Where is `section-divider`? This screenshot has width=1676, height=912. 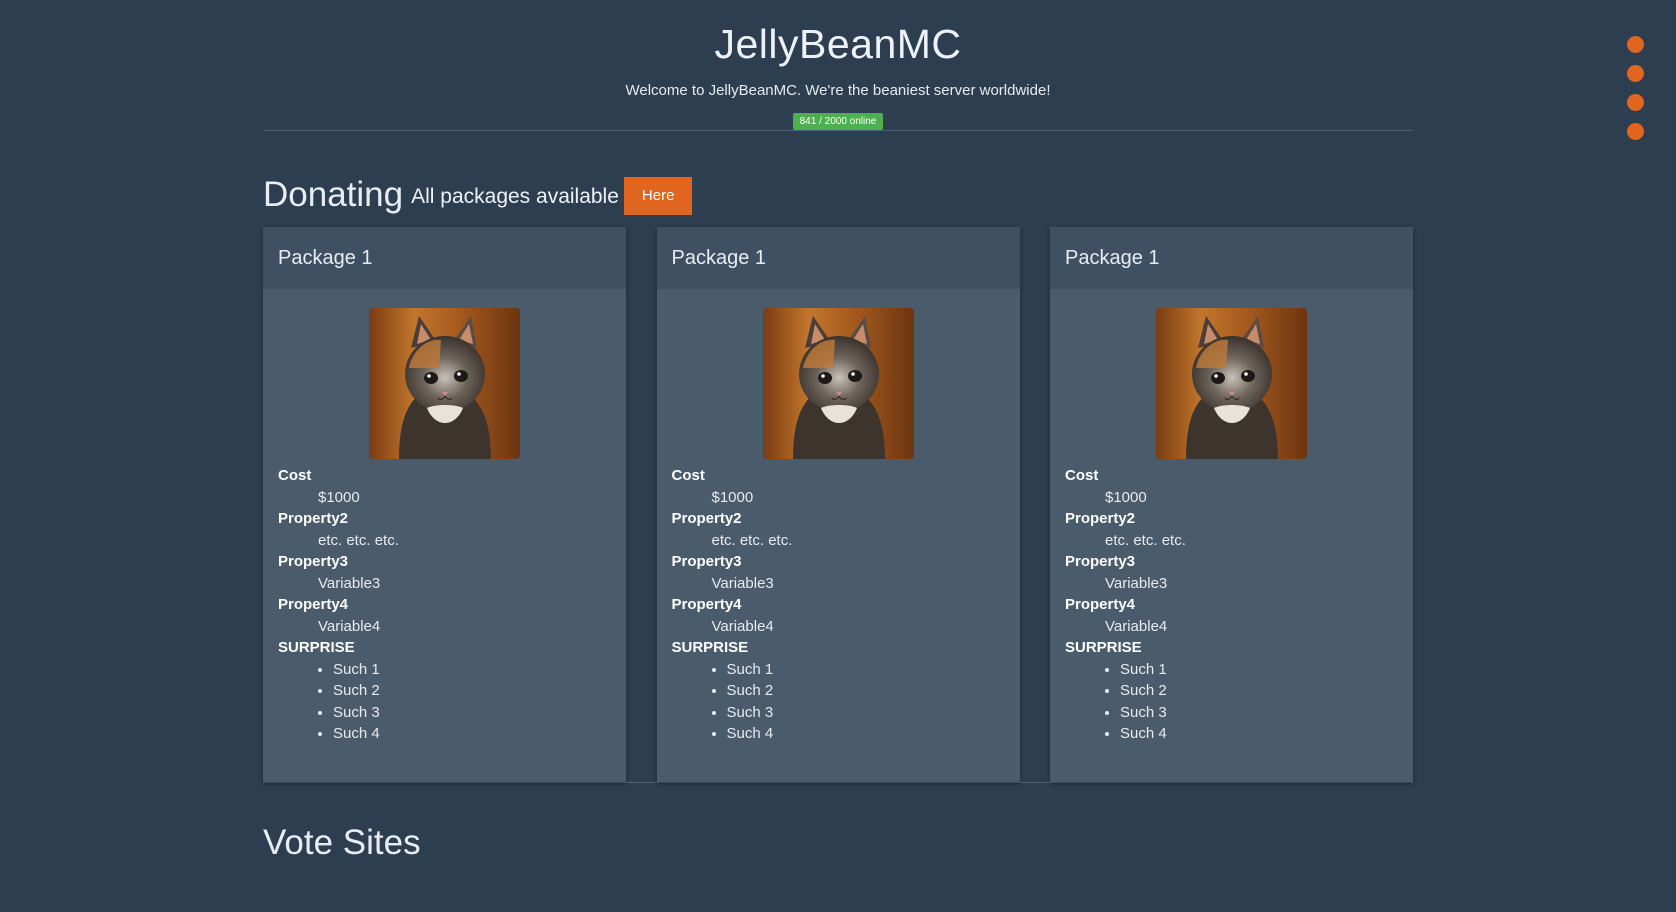
section-divider is located at coordinates (838, 782).